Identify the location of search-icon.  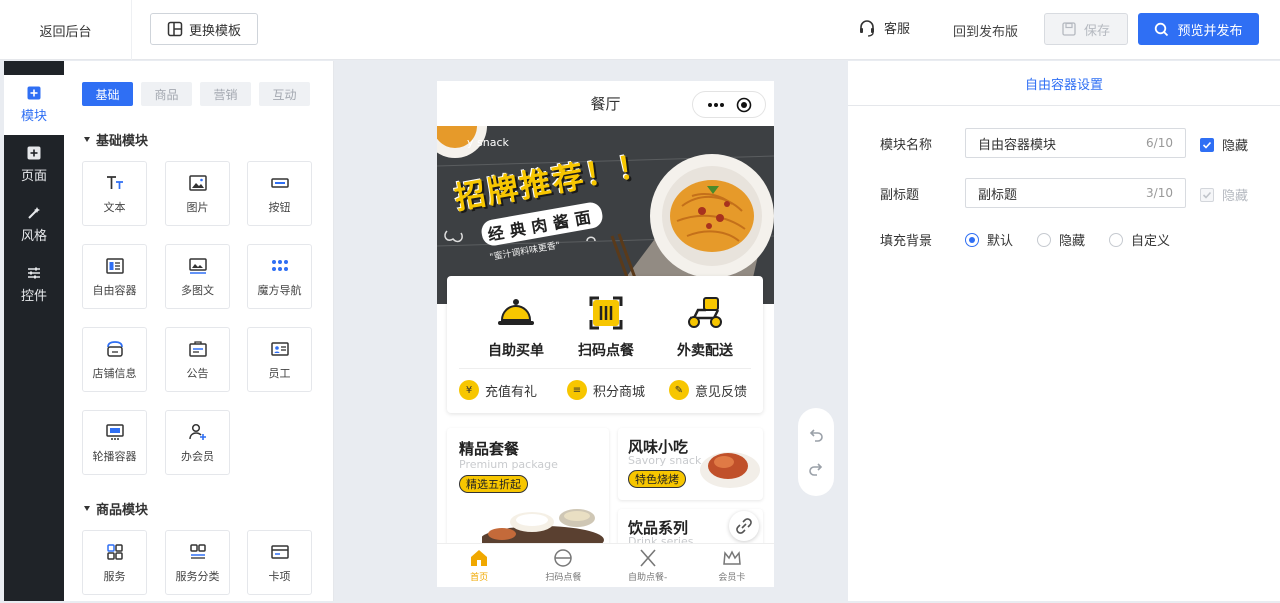
(1162, 29).